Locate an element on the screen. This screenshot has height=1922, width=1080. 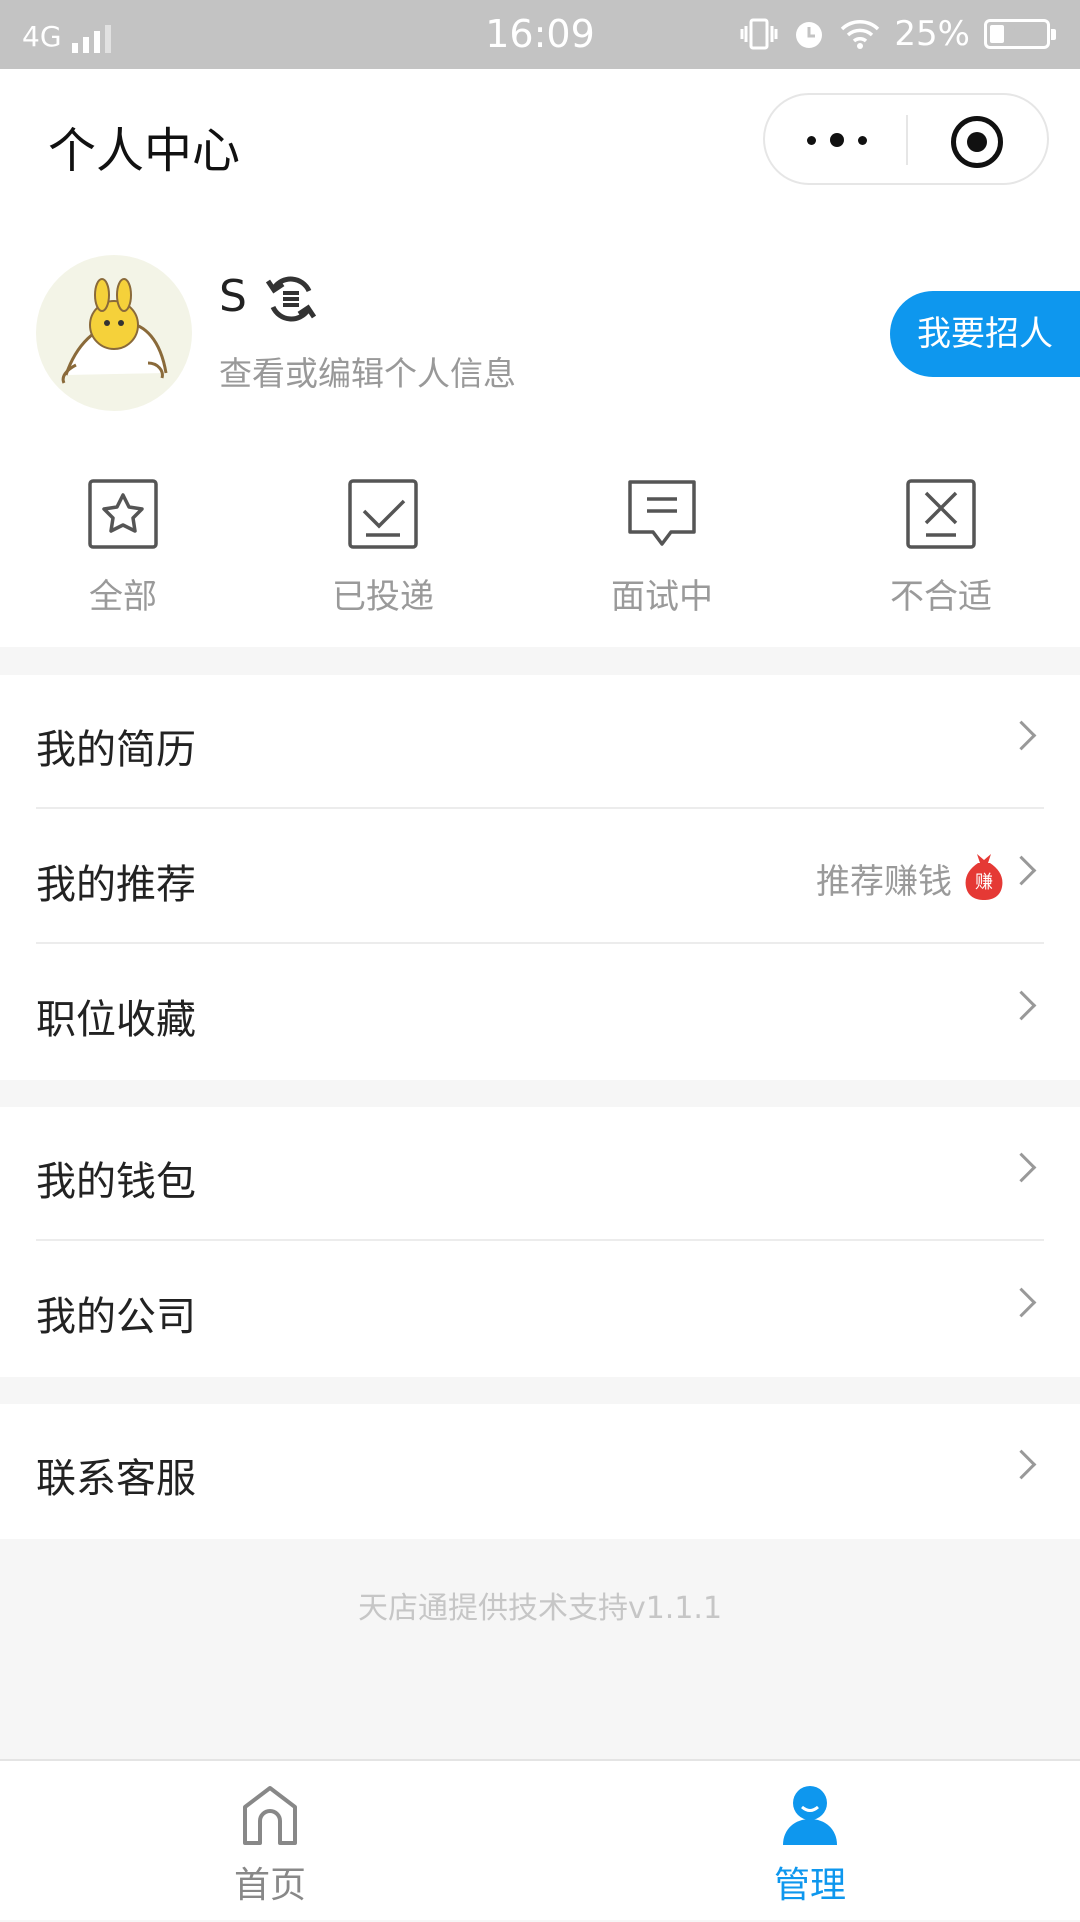
person-icon is located at coordinates (810, 1815).